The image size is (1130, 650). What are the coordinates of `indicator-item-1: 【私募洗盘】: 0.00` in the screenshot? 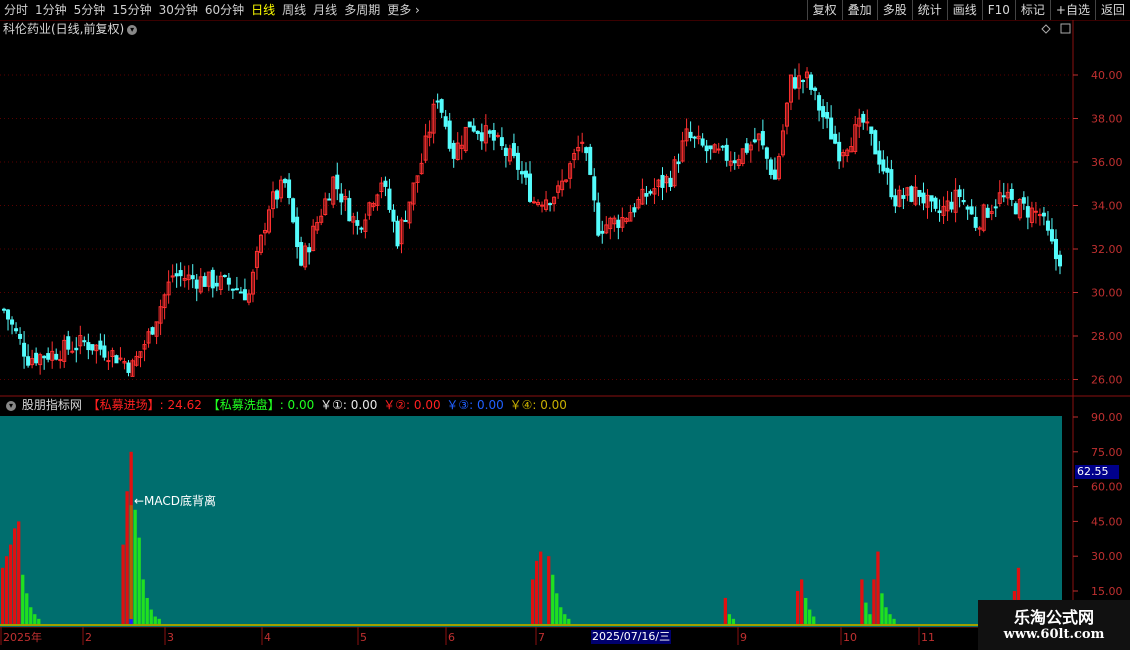 It's located at (263, 405).